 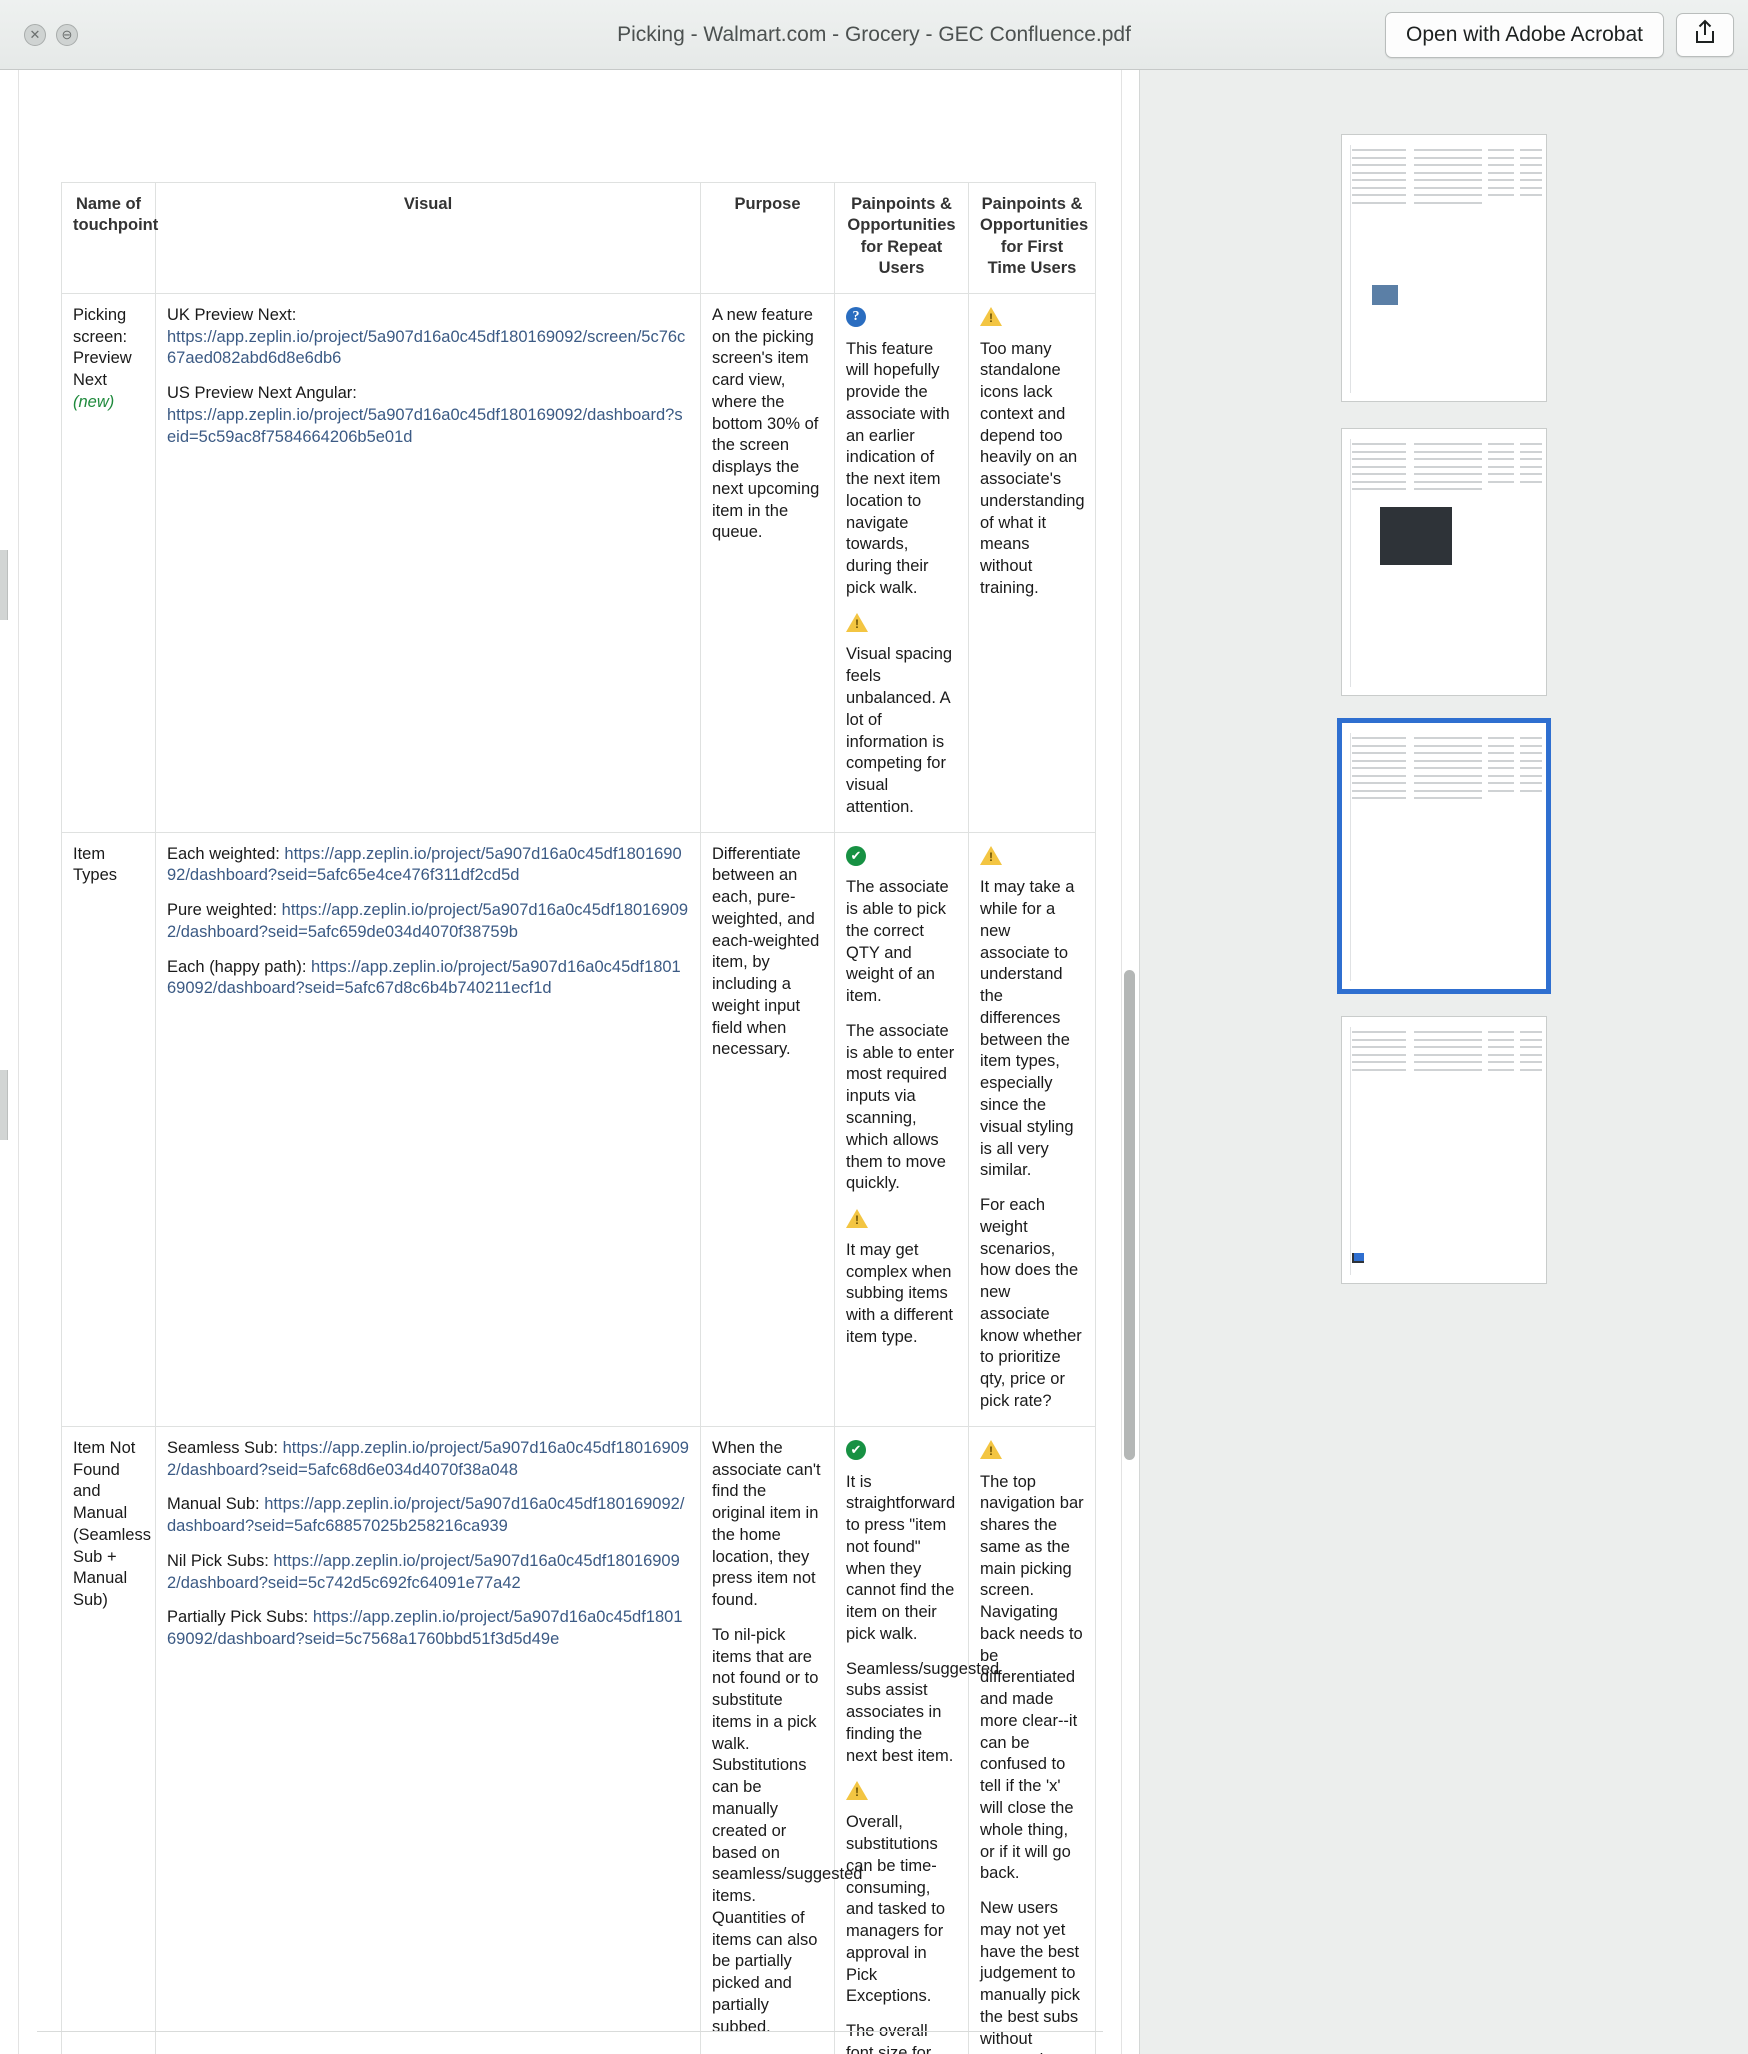 I want to click on close-icon: ✕, so click(x=35, y=34).